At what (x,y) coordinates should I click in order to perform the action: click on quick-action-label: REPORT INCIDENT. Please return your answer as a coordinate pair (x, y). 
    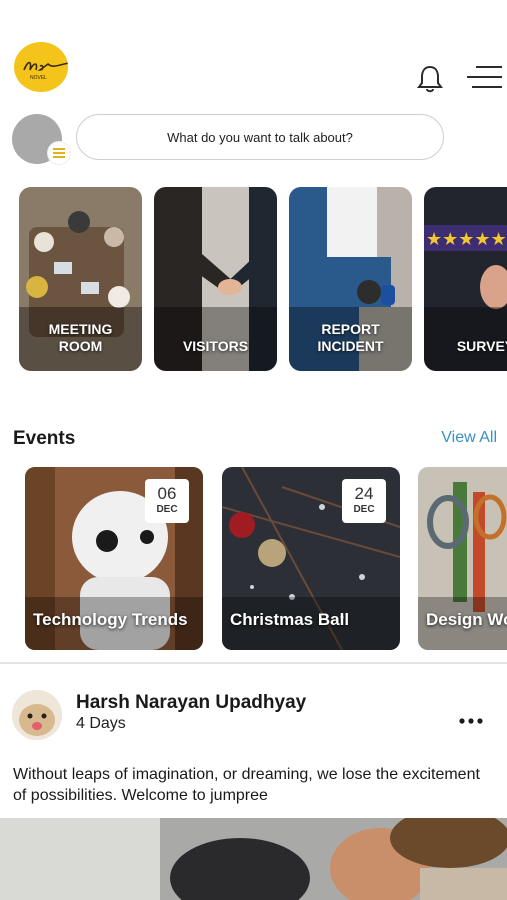
    Looking at the image, I should click on (350, 337).